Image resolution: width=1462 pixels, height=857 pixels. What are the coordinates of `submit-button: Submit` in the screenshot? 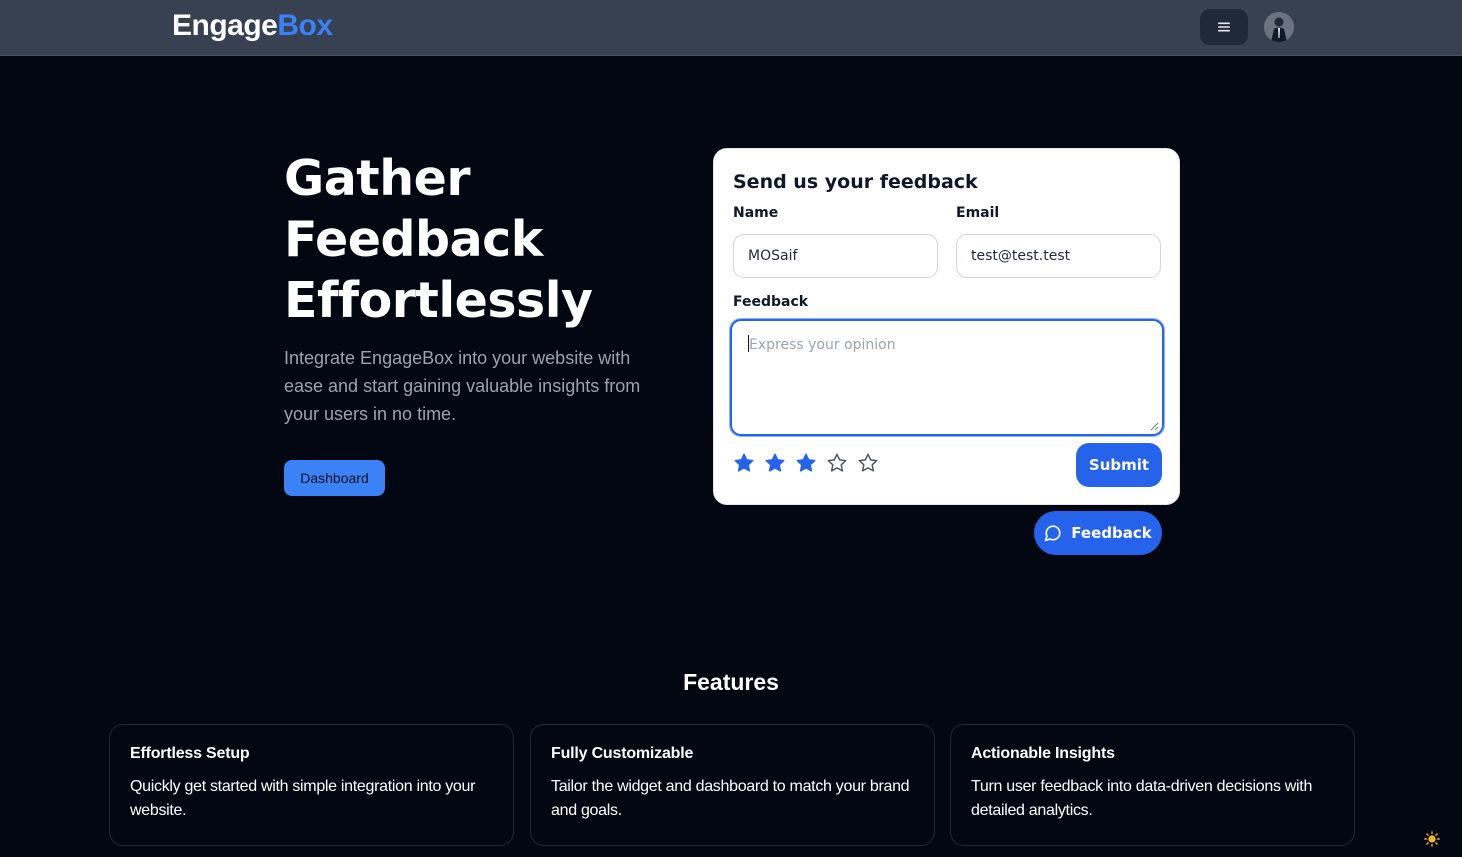 It's located at (1119, 465).